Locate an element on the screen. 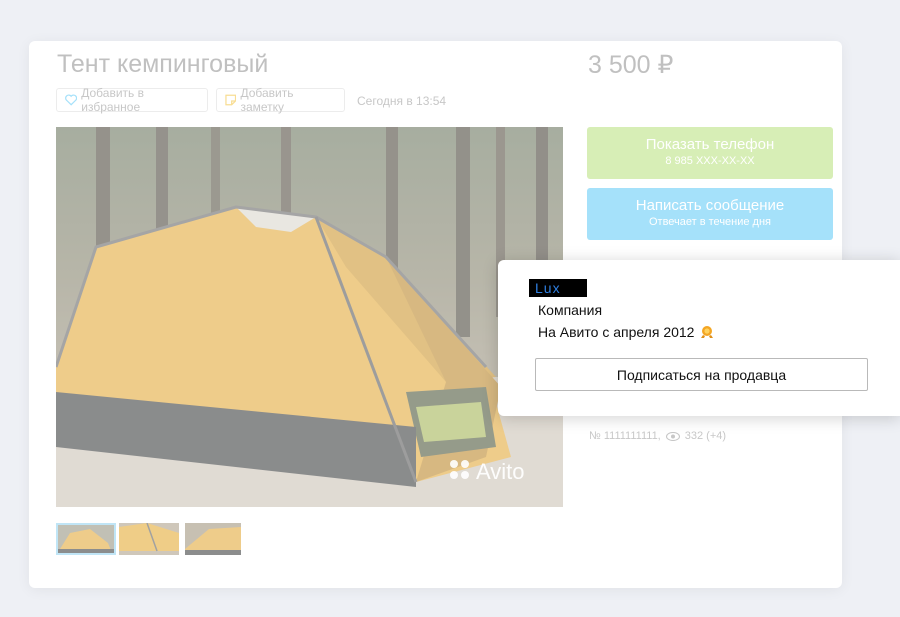  listing-price: 3 500 ₽ is located at coordinates (631, 65).